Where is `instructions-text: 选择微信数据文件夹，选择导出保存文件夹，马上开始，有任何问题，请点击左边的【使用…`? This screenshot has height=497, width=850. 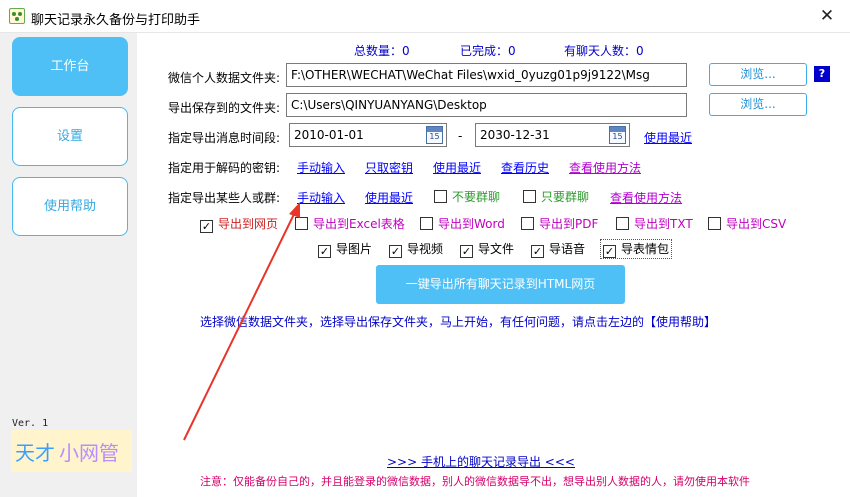 instructions-text: 选择微信数据文件夹，选择导出保存文件夹，马上开始，有任何问题，请点击左边的【使用… is located at coordinates (458, 322).